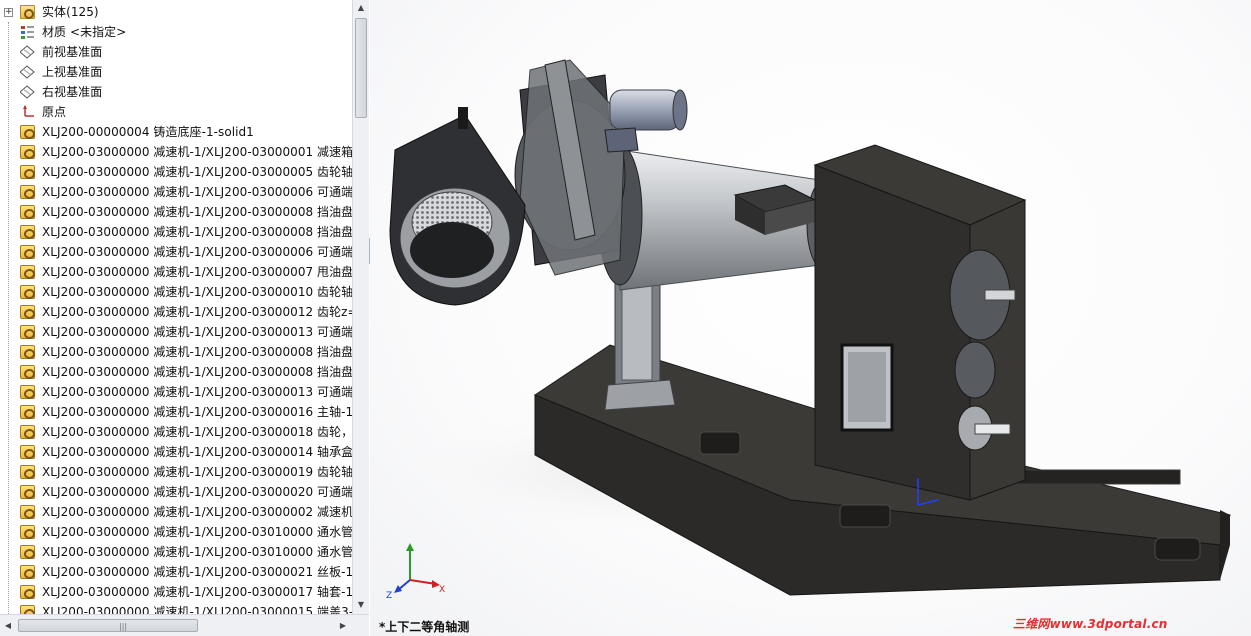  Describe the element at coordinates (408, 541) in the screenshot. I see `triad-y-label: Y` at that location.